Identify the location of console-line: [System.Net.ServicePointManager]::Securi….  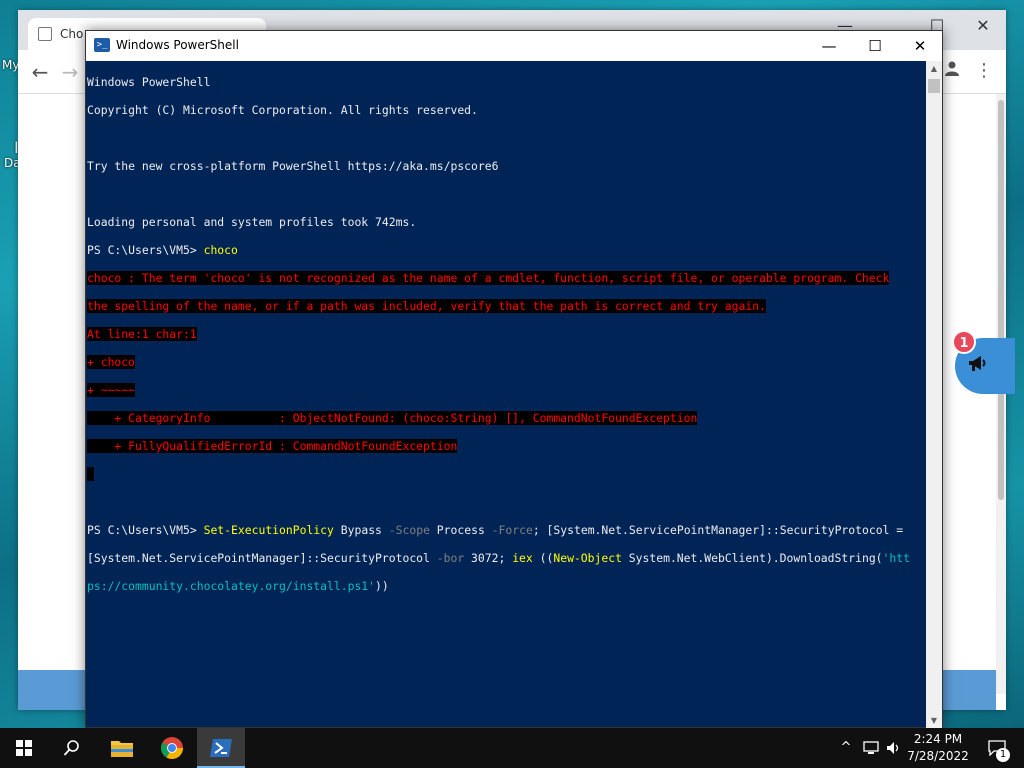
(507, 558).